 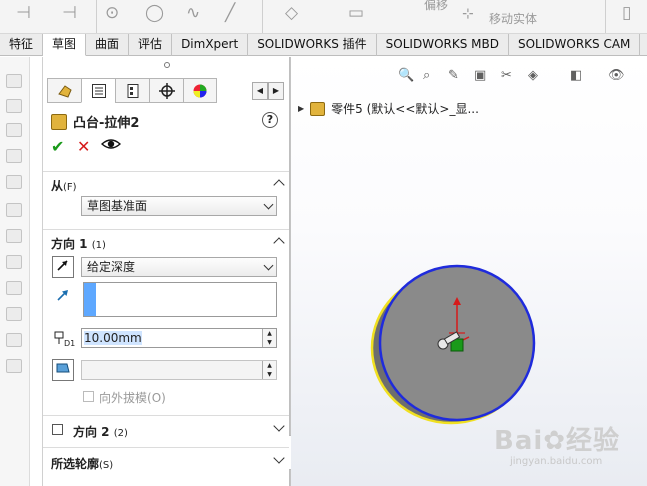 I want to click on top-toolbar: ⊣ ⊣ ⊙ ◯ ∿ ╱ ◇ ▭ 偏移 ⊹ 移动实体 ▯, so click(x=323, y=17).